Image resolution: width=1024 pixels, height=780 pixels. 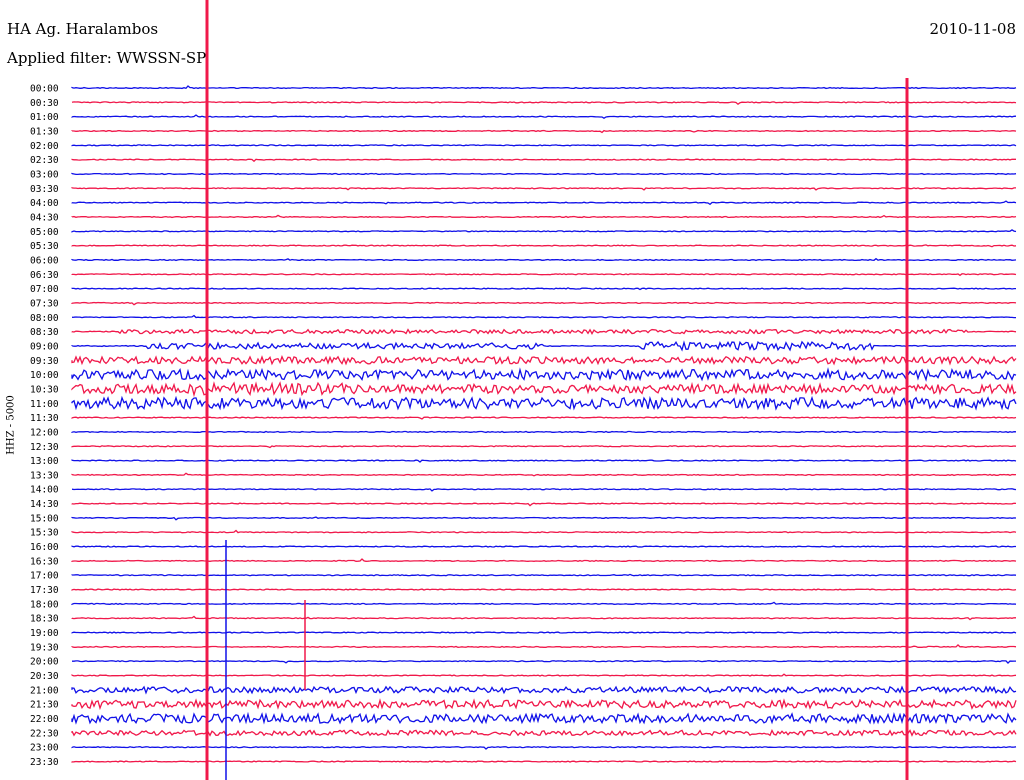 I want to click on time-tick-label: 17:30, so click(x=44, y=590).